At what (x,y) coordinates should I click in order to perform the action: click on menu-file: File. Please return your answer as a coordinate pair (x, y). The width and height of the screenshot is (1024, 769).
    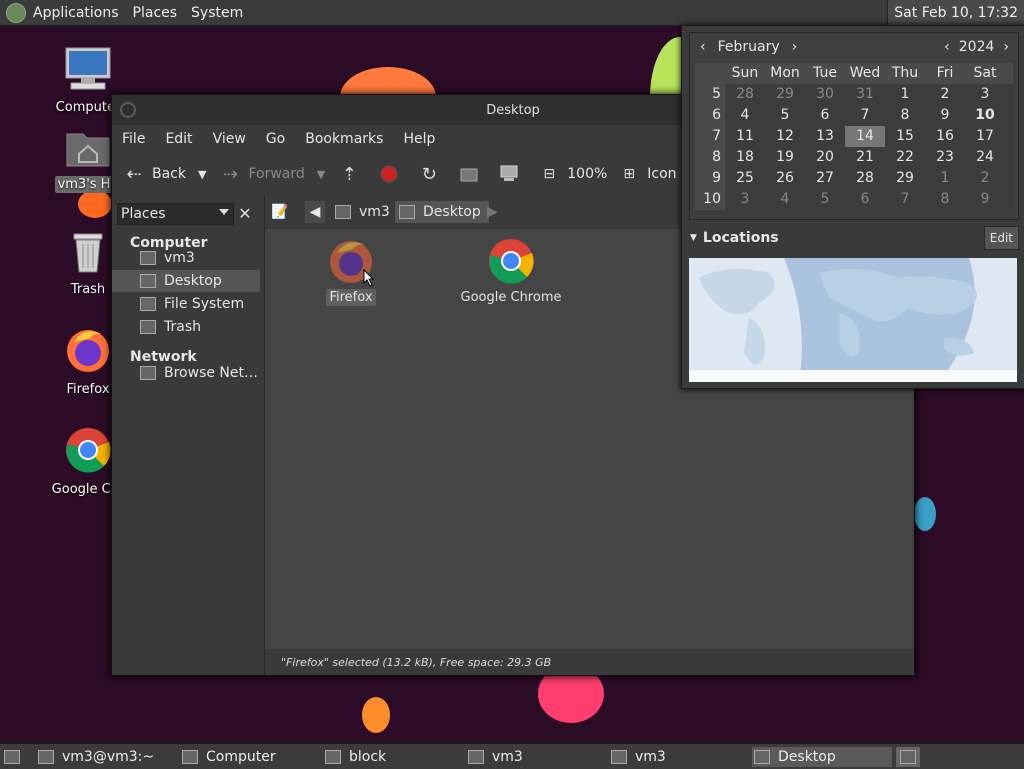
    Looking at the image, I should click on (133, 139).